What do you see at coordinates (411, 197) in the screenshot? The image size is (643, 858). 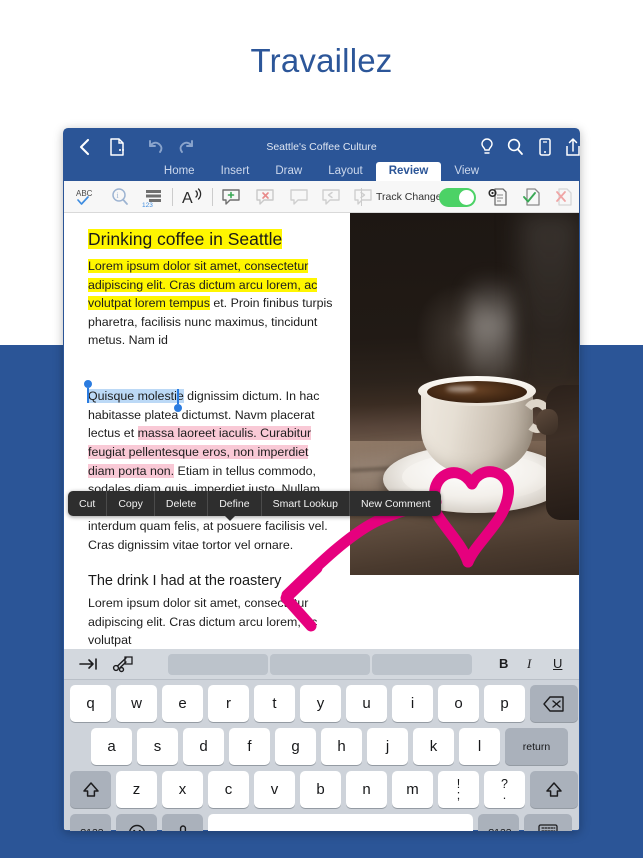 I see `track-changes-label: Track Changes` at bounding box center [411, 197].